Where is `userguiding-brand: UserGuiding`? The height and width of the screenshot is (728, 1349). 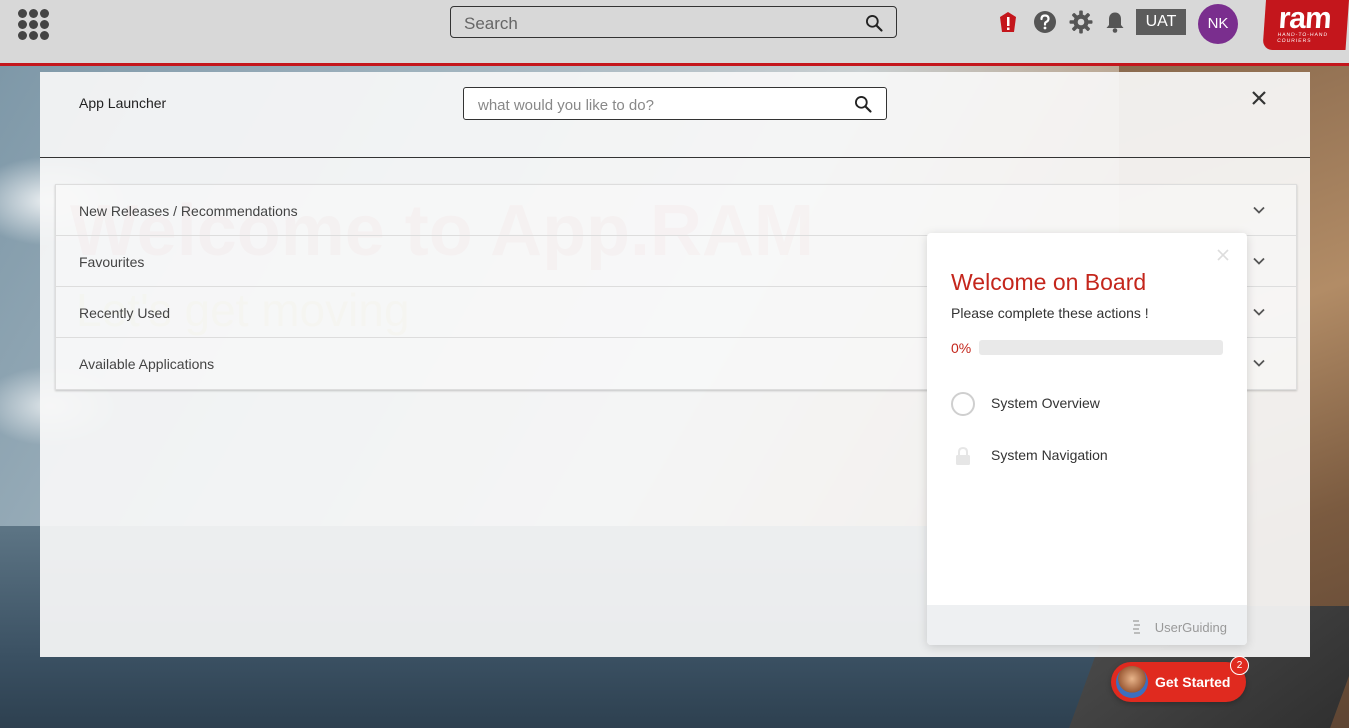
userguiding-brand: UserGuiding is located at coordinates (1191, 627).